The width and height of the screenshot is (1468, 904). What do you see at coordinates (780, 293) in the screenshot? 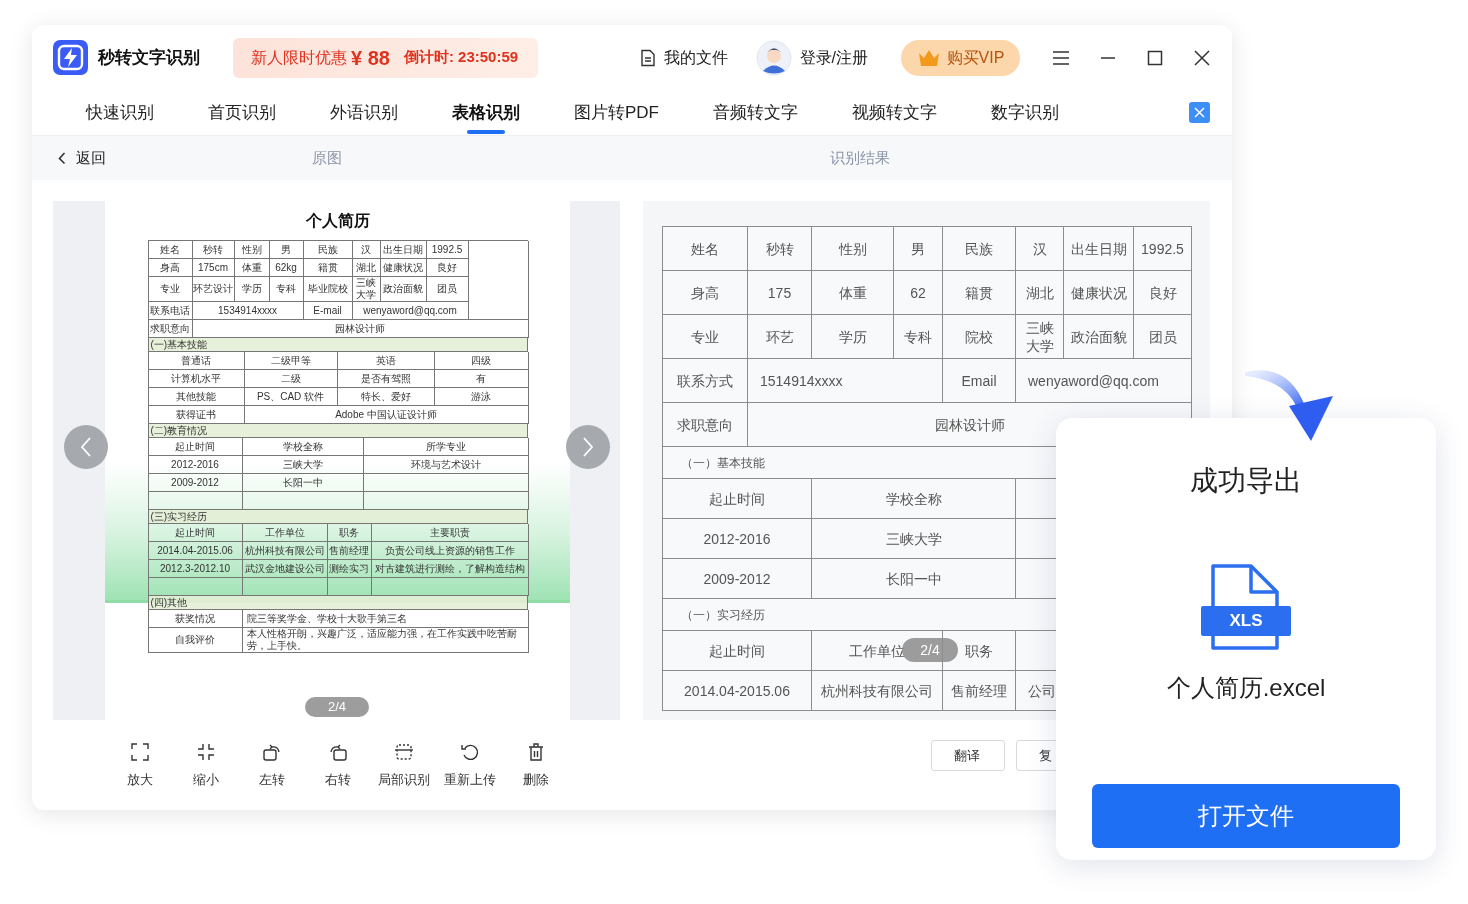
I see `table-cell: 175` at bounding box center [780, 293].